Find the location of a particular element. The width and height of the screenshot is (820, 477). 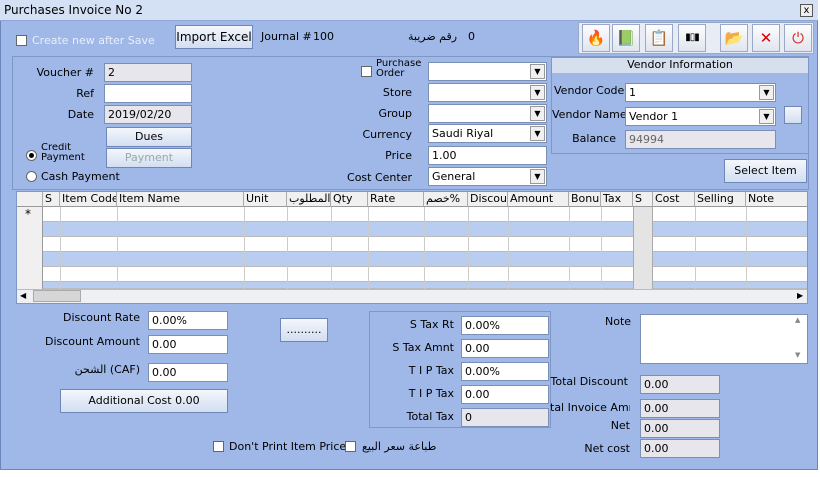

vendor-lookup-button is located at coordinates (793, 115).